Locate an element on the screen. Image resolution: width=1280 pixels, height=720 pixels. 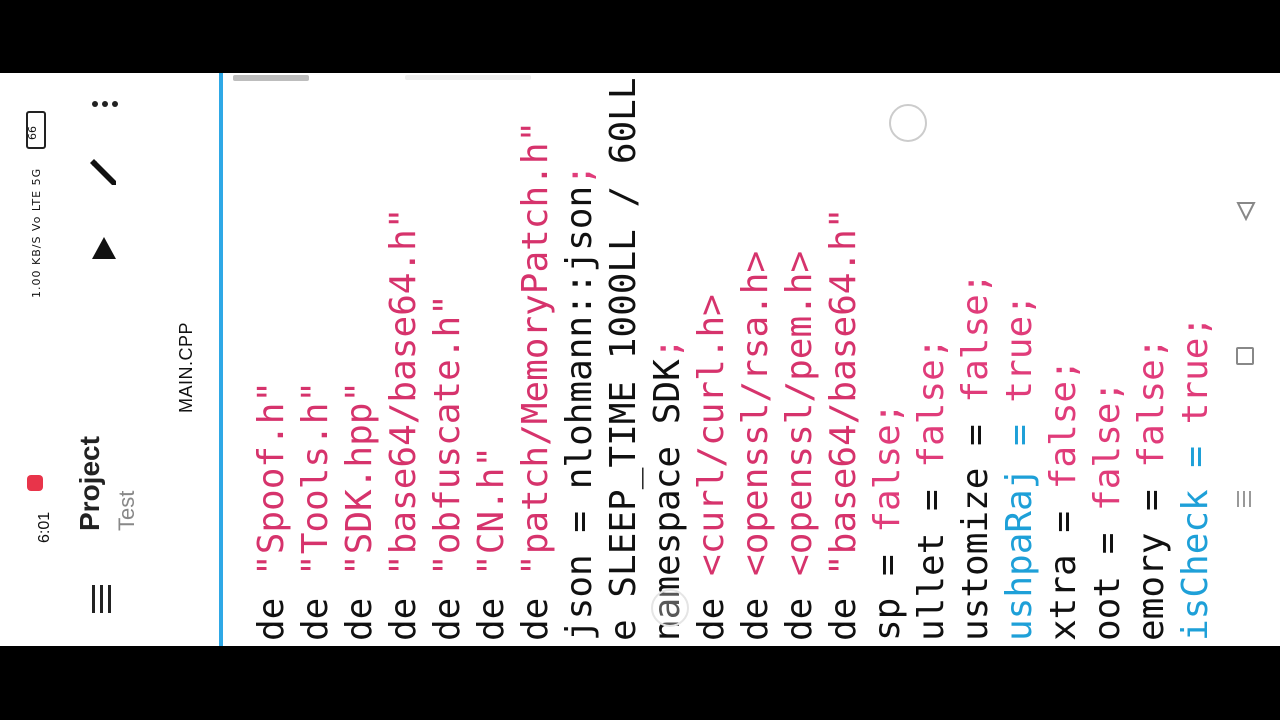
code-line: oot = false; is located at coordinates (1107, 510).